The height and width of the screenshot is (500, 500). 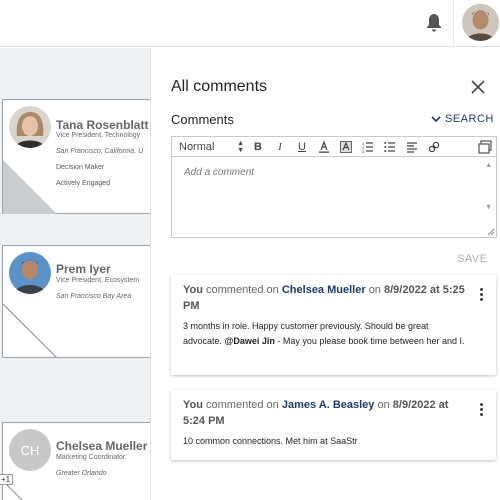 What do you see at coordinates (280, 147) in the screenshot?
I see `italic-icon: I` at bounding box center [280, 147].